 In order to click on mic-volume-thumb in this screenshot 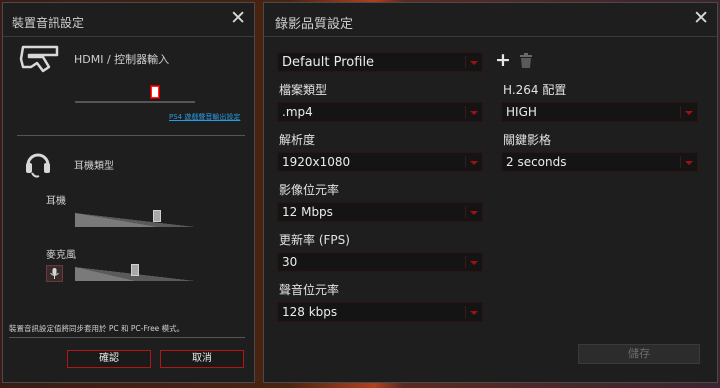, I will do `click(135, 270)`.